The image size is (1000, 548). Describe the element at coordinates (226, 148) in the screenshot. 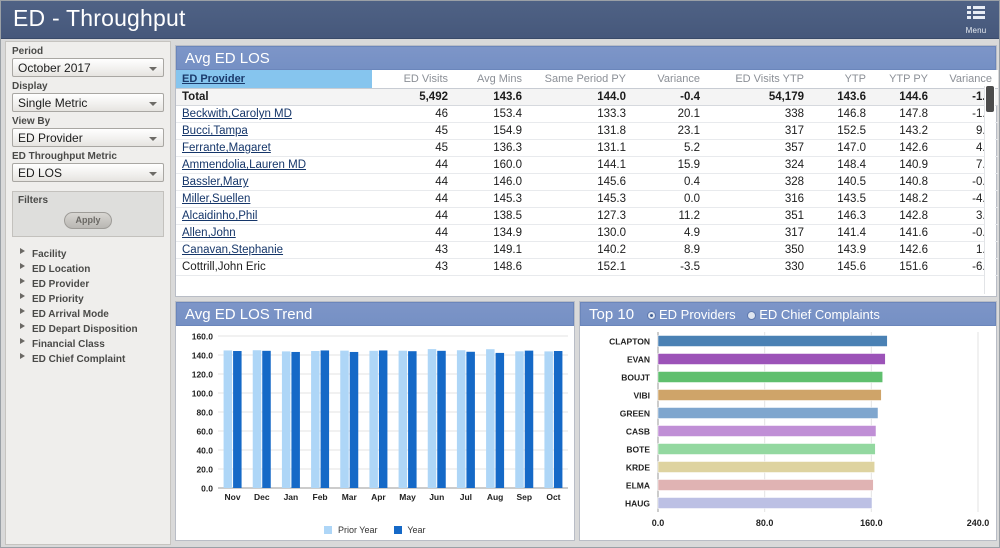

I see `provider-link: Ferrante,Magaret` at that location.